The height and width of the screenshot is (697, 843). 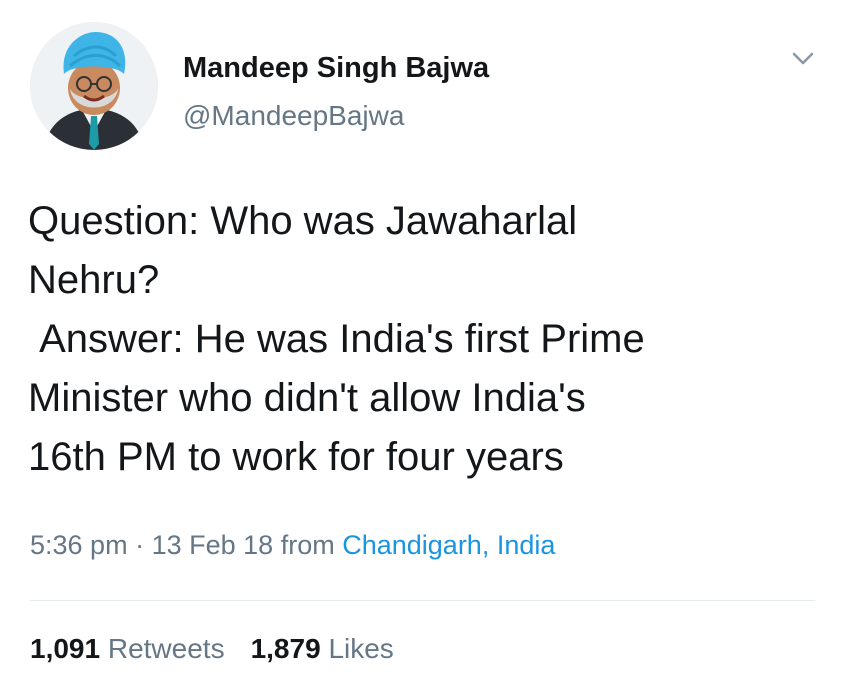 I want to click on tweet-time: 5:36 pm, so click(x=79, y=545).